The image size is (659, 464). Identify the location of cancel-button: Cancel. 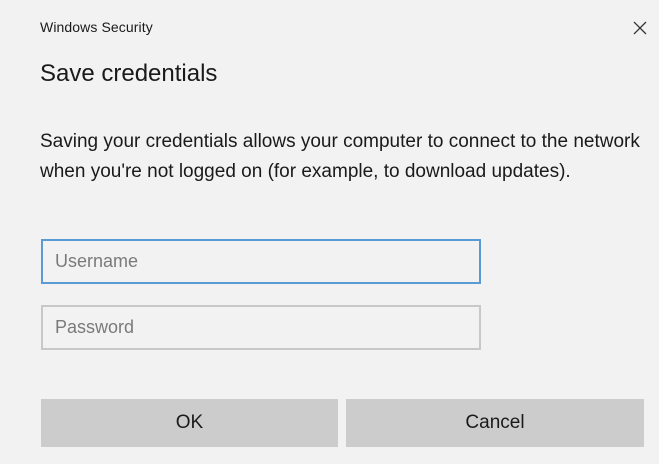
(495, 423).